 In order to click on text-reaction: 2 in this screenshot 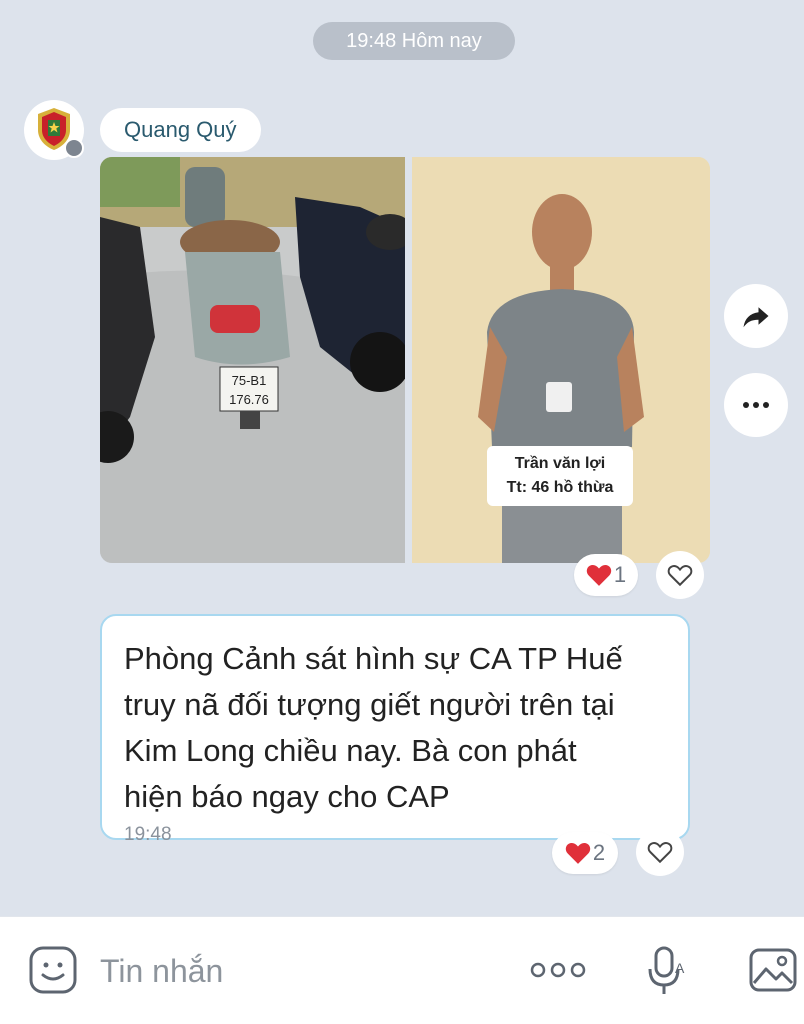, I will do `click(585, 853)`.